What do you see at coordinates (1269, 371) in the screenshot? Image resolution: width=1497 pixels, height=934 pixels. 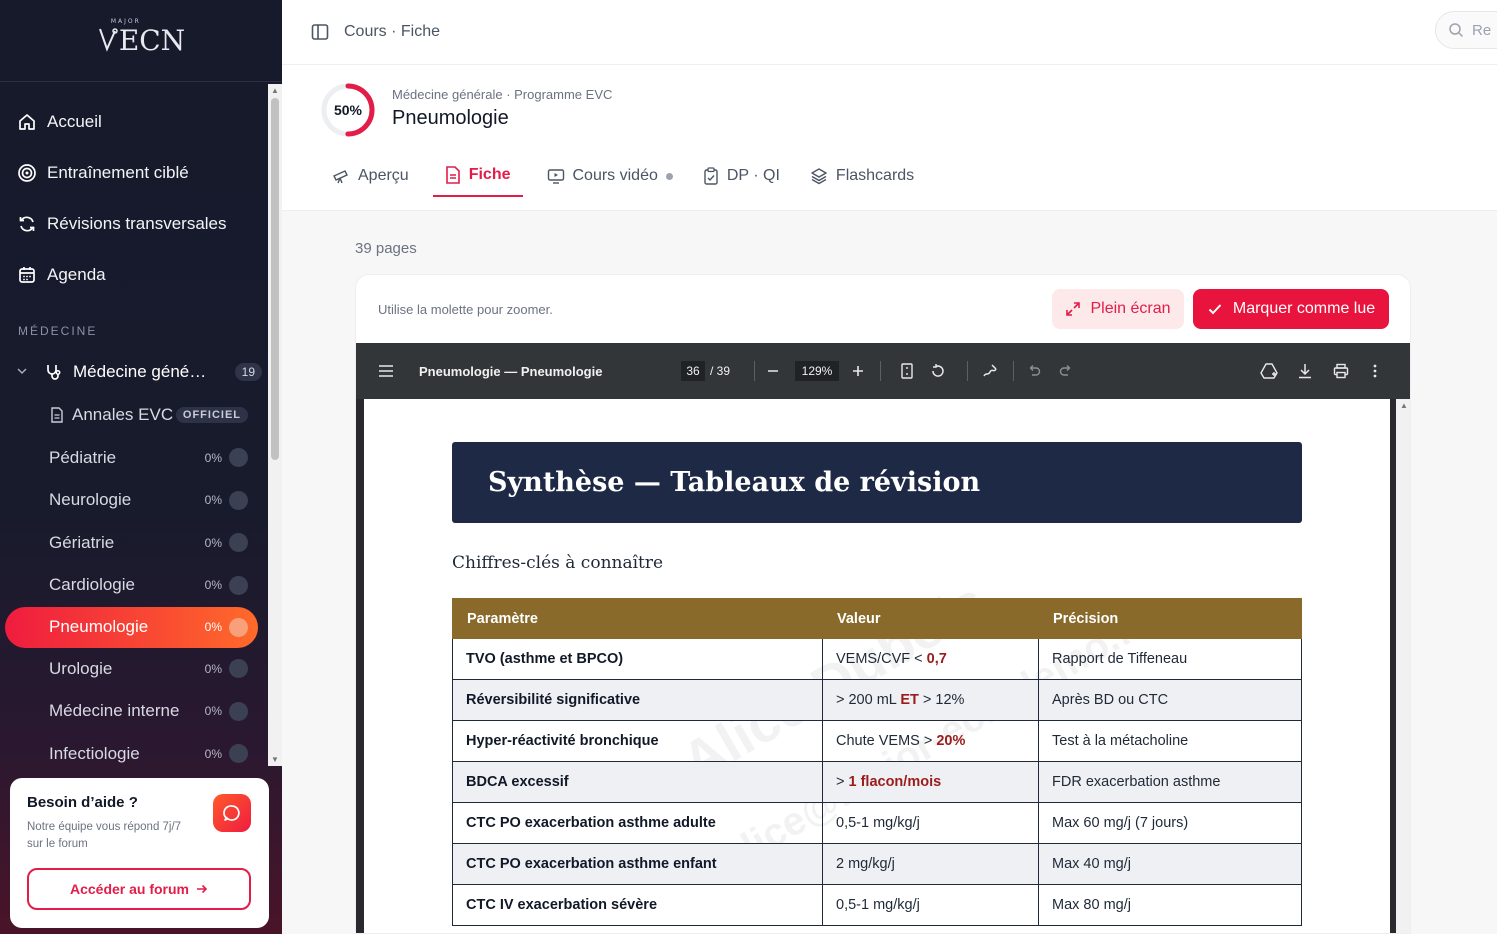 I see `drive-icon` at bounding box center [1269, 371].